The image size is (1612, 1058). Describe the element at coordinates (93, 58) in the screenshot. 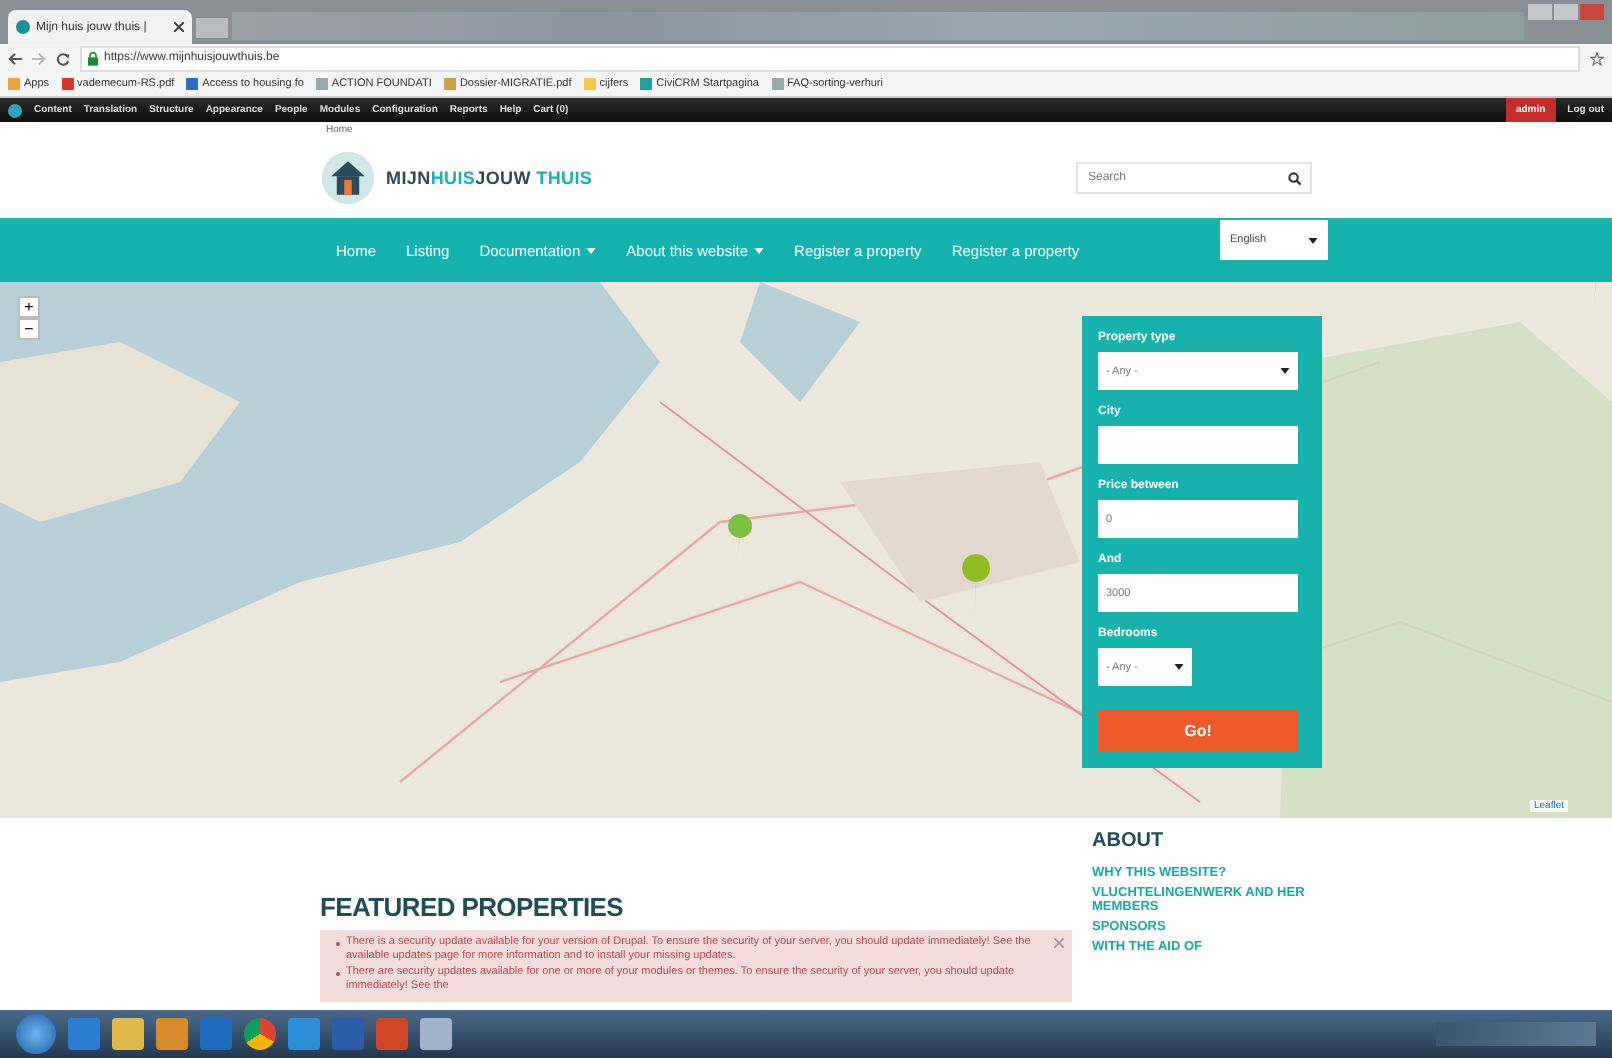

I see `lock-icon` at that location.